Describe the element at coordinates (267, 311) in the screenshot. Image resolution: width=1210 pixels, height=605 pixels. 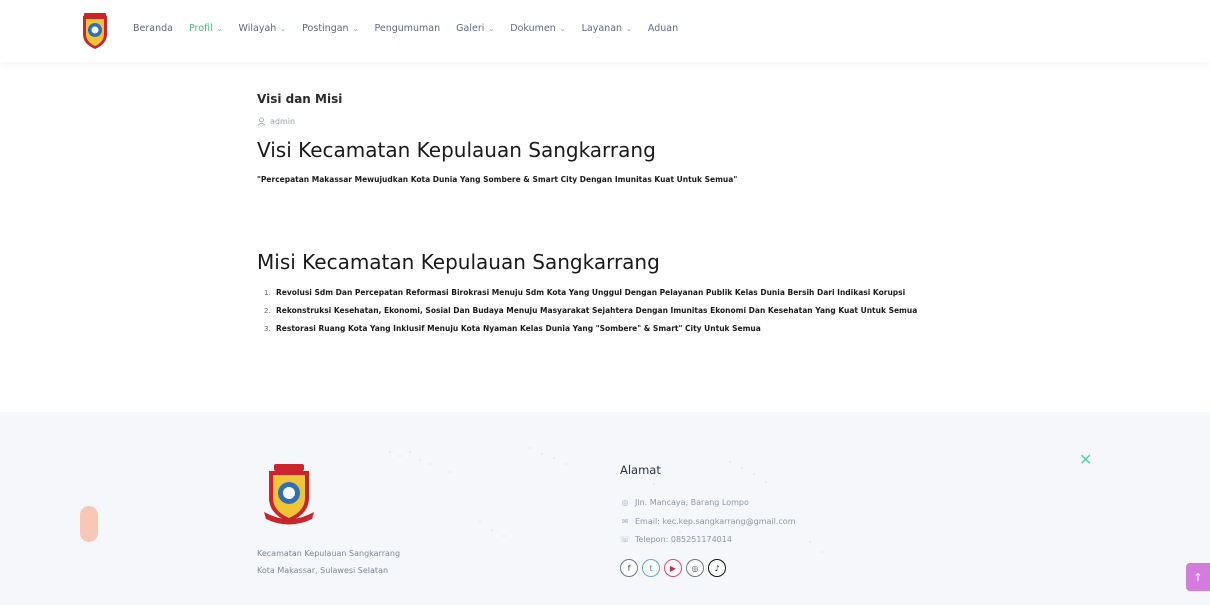
I see `list-number: 2.` at that location.